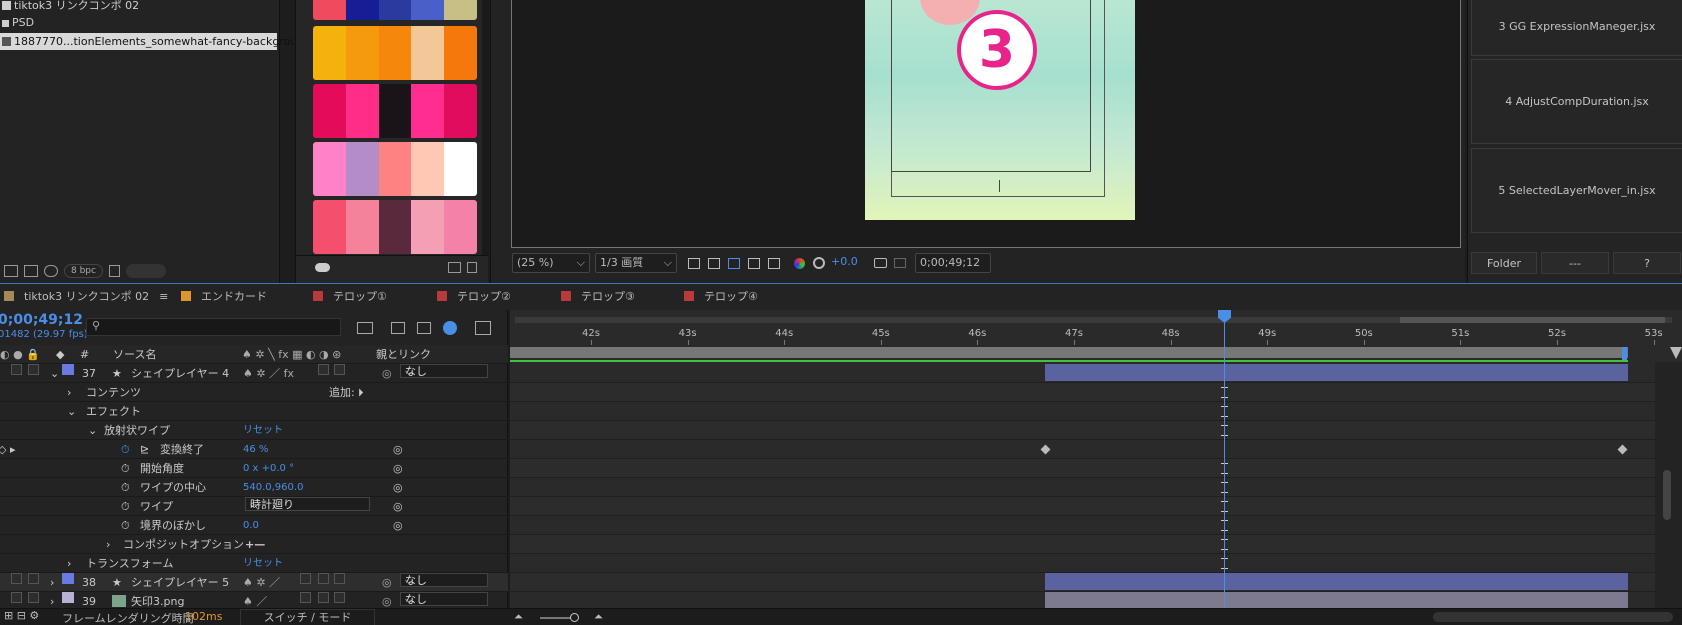 The image size is (1682, 625). Describe the element at coordinates (69, 7) in the screenshot. I see `project-item-comp: tiktok3 リンクコンポ 02` at that location.